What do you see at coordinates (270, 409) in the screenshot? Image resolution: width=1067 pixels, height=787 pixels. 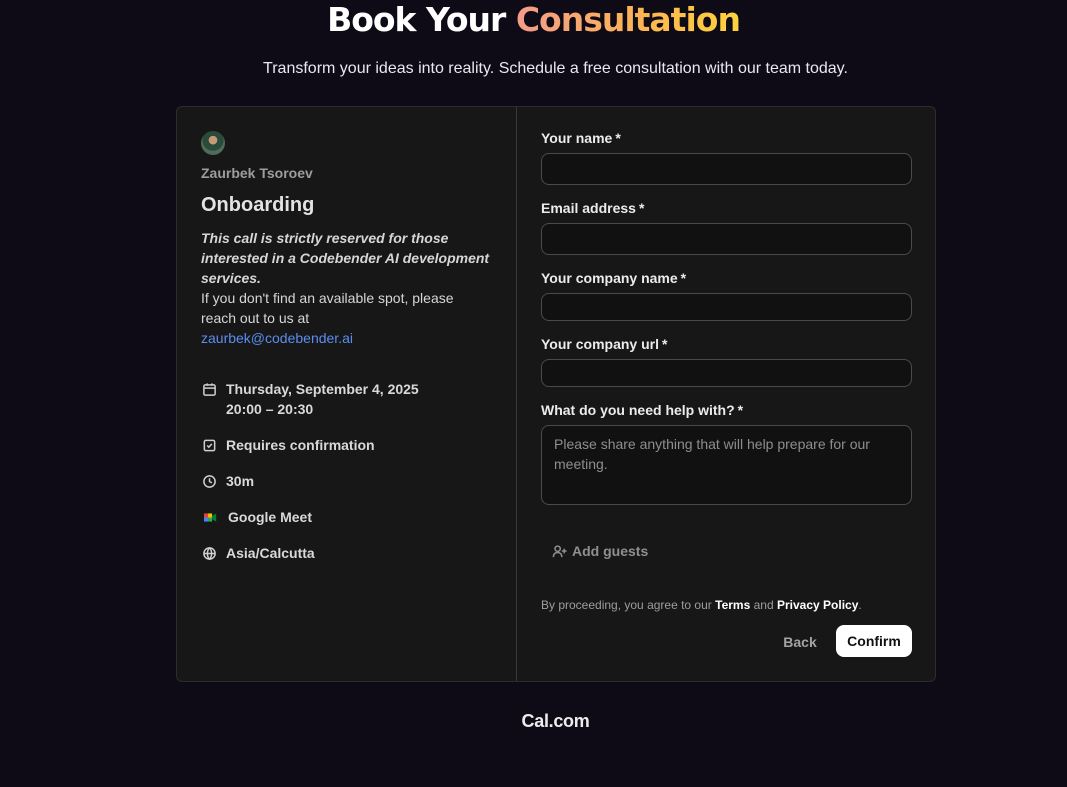 I see `event-time-range: 20:00 – 20:30` at bounding box center [270, 409].